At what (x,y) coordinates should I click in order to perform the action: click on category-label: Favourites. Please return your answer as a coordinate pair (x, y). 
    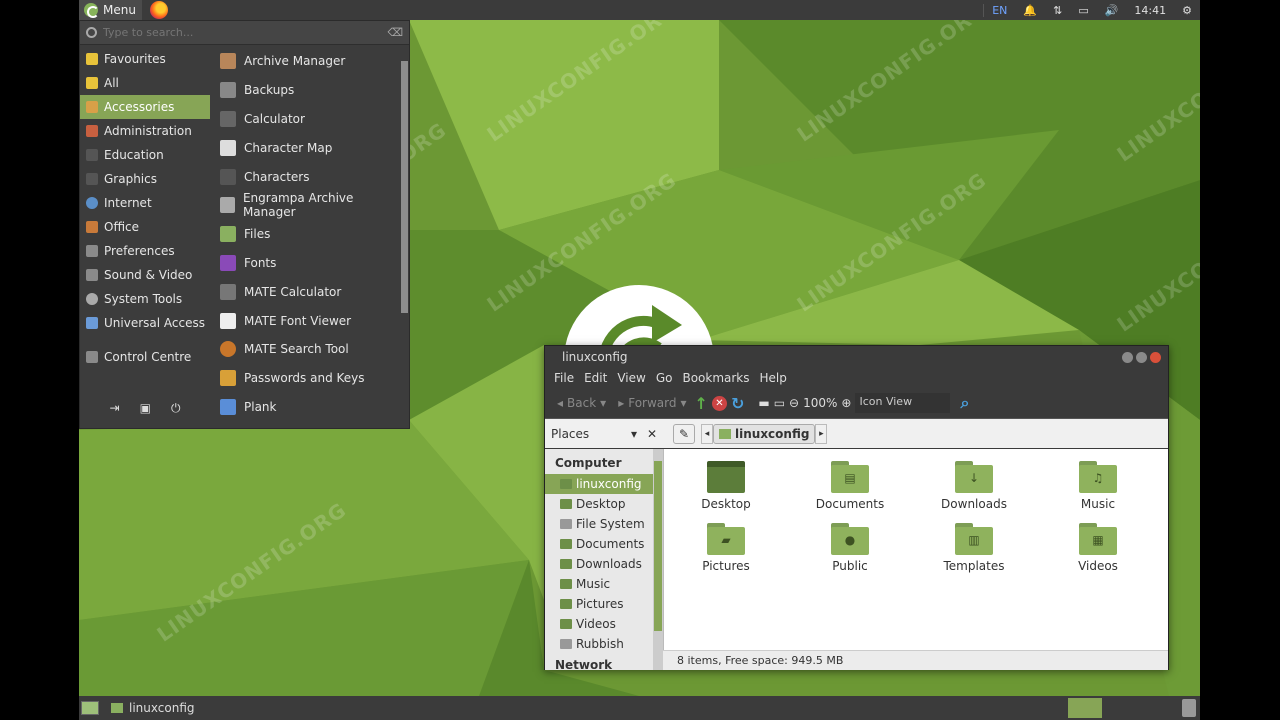
    Looking at the image, I should click on (135, 59).